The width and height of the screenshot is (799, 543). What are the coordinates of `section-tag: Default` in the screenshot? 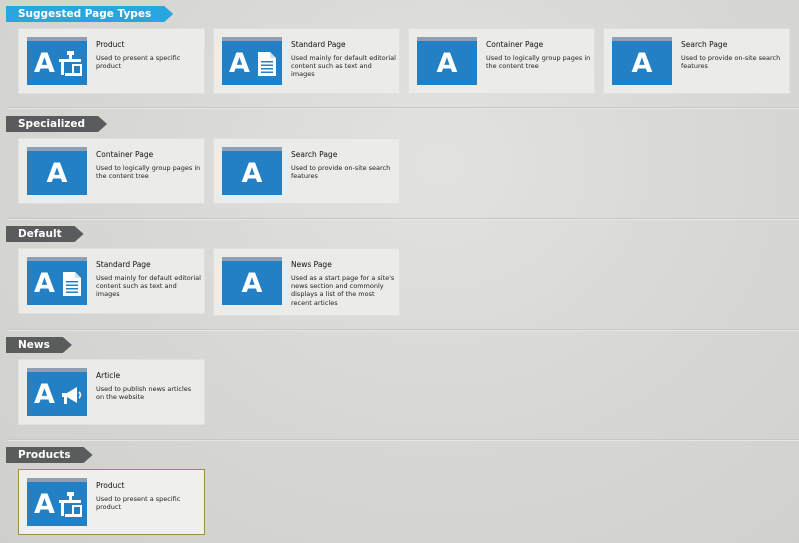 It's located at (45, 234).